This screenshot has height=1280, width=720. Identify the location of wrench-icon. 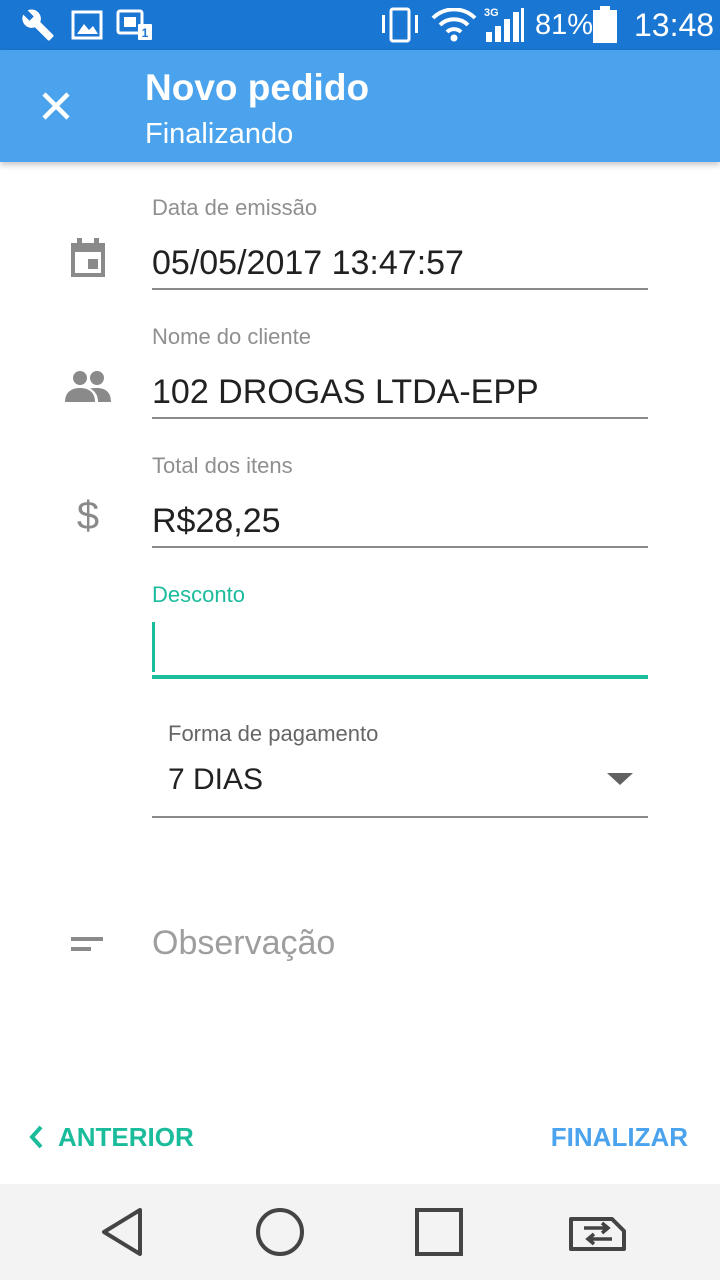
(38, 25).